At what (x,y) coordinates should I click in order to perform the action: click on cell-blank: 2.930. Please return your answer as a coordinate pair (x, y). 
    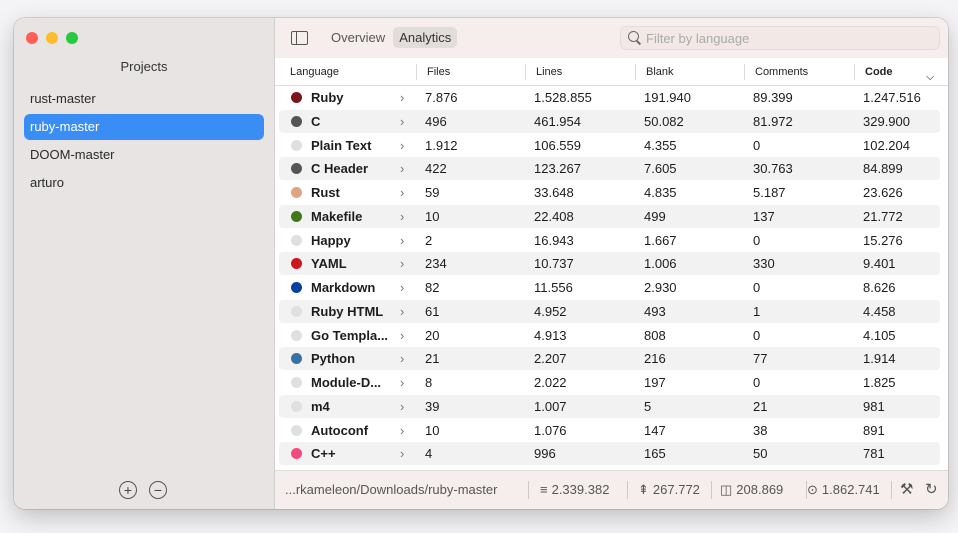
    Looking at the image, I should click on (660, 287).